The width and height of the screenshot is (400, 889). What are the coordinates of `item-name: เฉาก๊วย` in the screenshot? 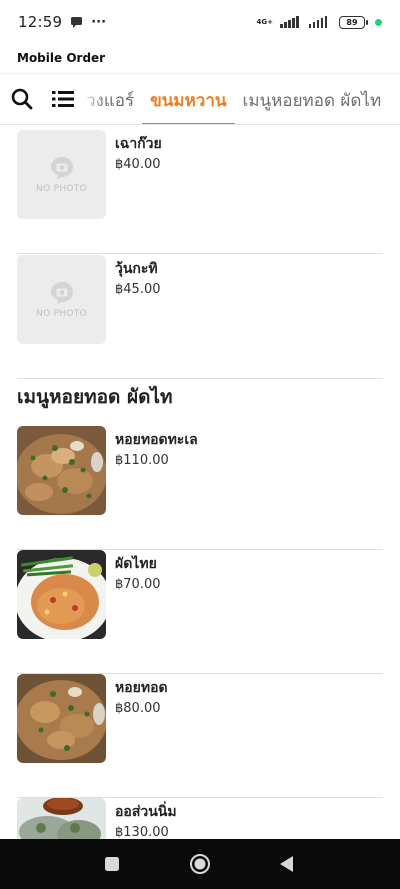 It's located at (138, 144).